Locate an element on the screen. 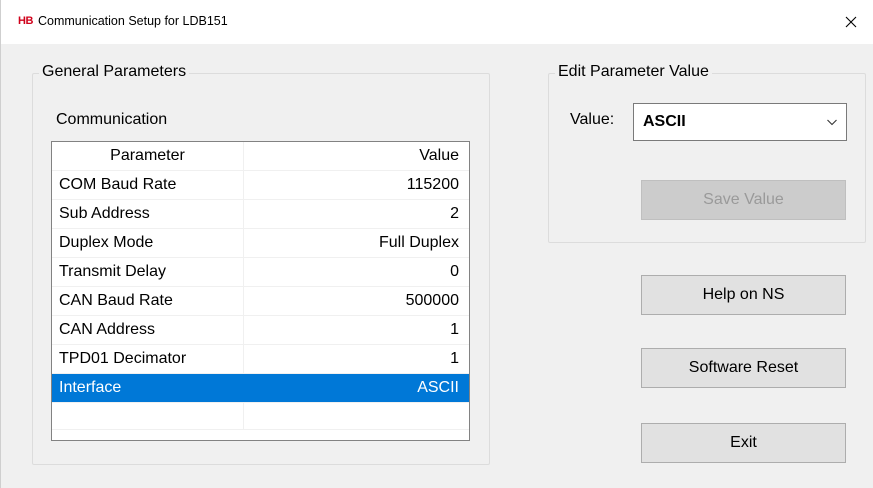  table-row: COM Baud Rate 115200 is located at coordinates (260, 185).